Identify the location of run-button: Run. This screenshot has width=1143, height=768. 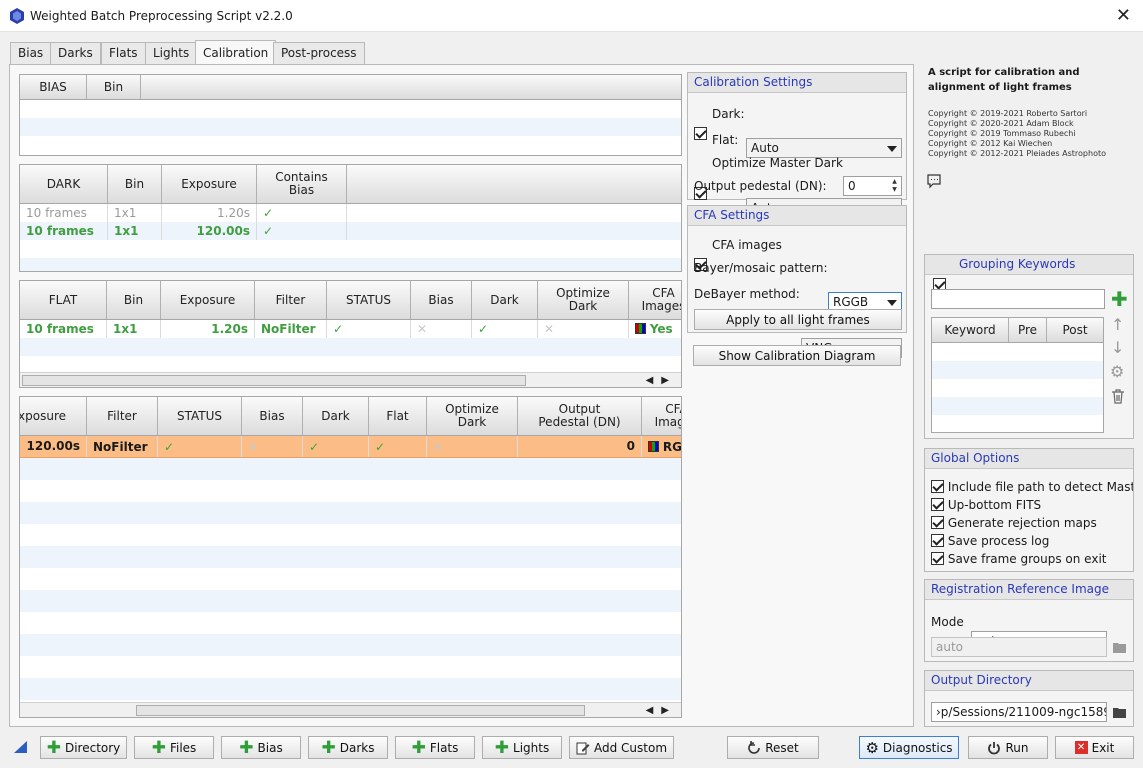
(1008, 747).